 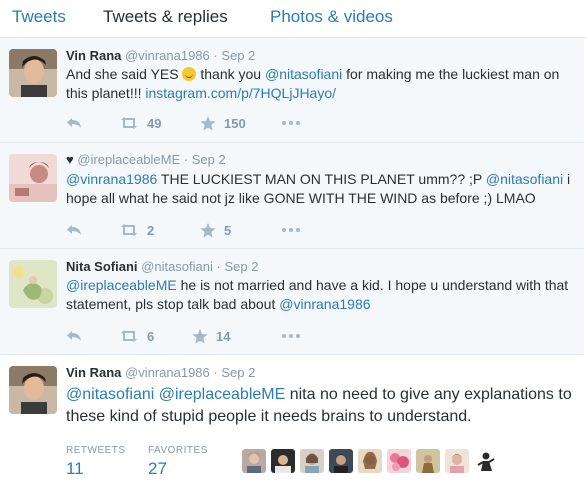 I want to click on heart-prefix: ♥, so click(x=70, y=159).